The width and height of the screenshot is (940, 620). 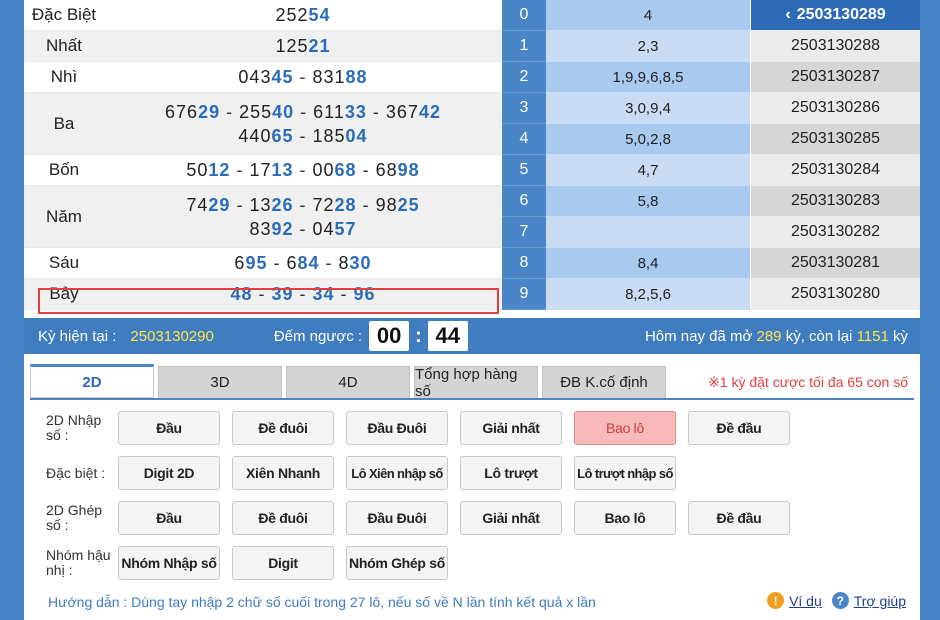 What do you see at coordinates (302, 205) in the screenshot?
I see `prize-number-line: 7429-1326-7228-9825` at bounding box center [302, 205].